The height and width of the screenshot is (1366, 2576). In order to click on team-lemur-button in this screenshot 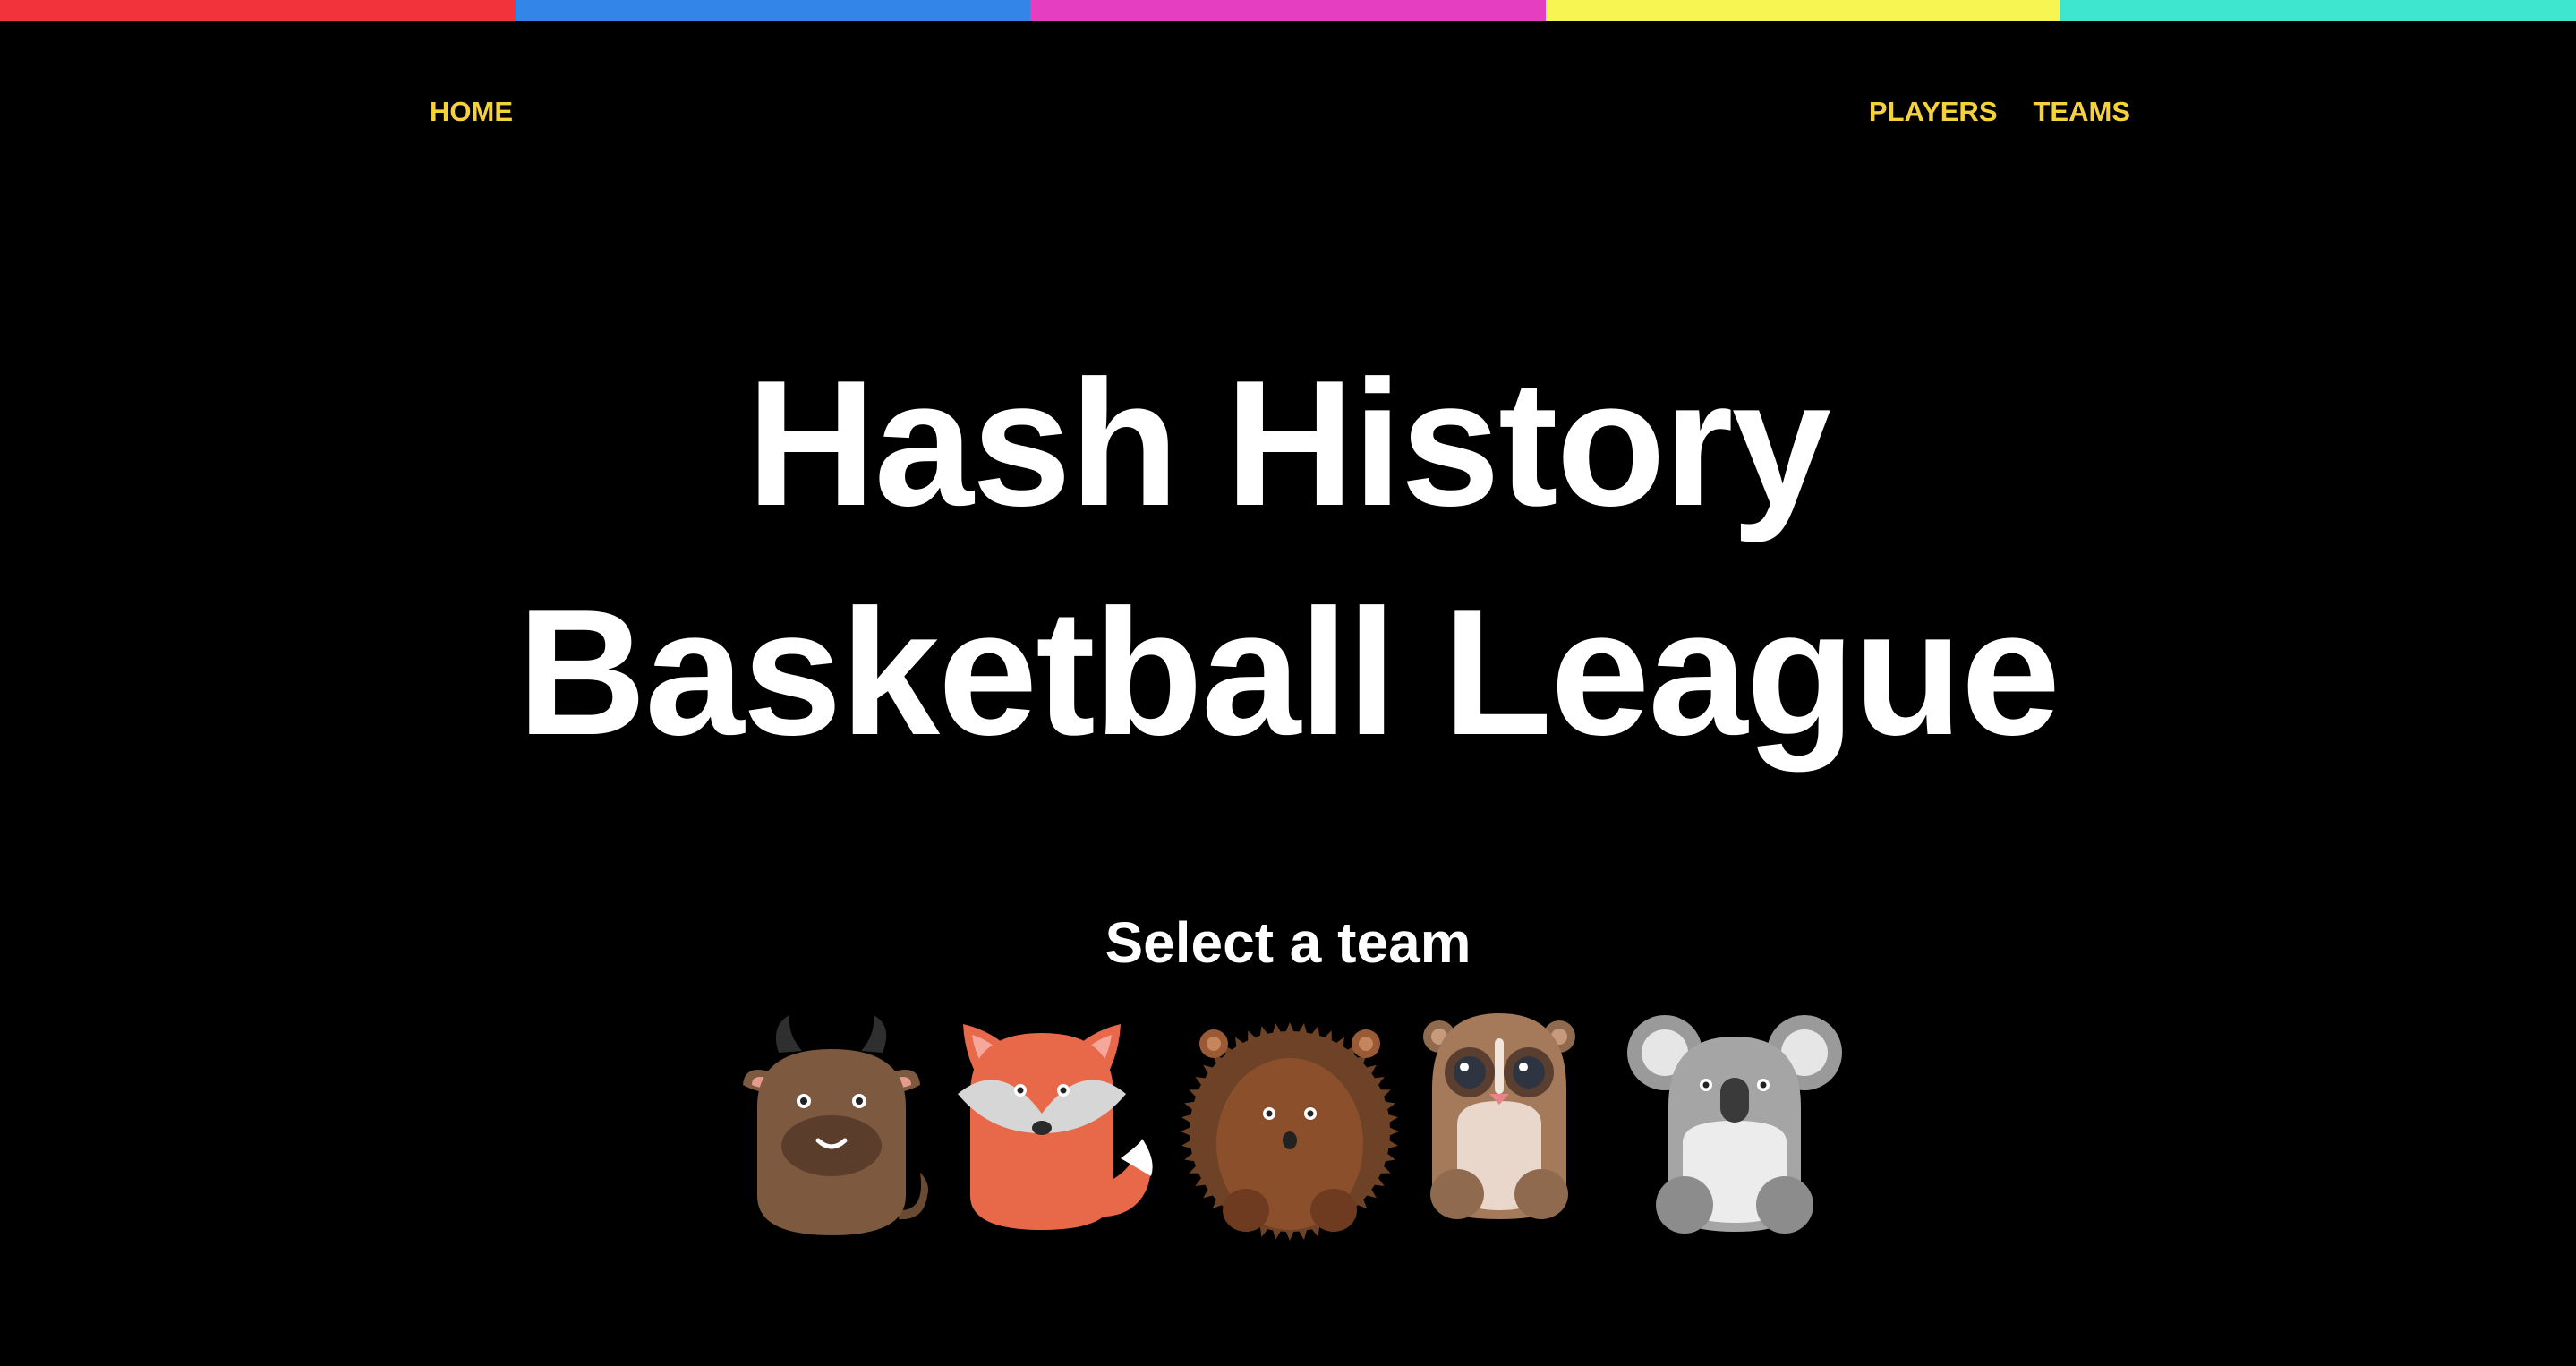, I will do `click(1503, 1129)`.